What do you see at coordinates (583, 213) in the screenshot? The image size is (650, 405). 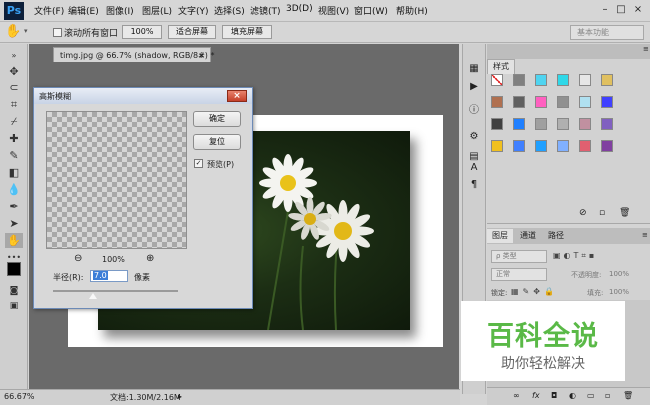 I see `no-style-icon: ⊘` at bounding box center [583, 213].